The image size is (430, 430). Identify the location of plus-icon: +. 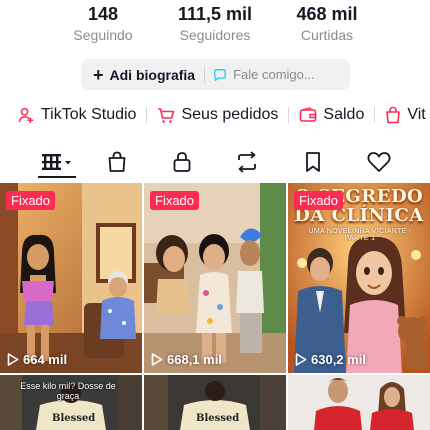
(98, 75).